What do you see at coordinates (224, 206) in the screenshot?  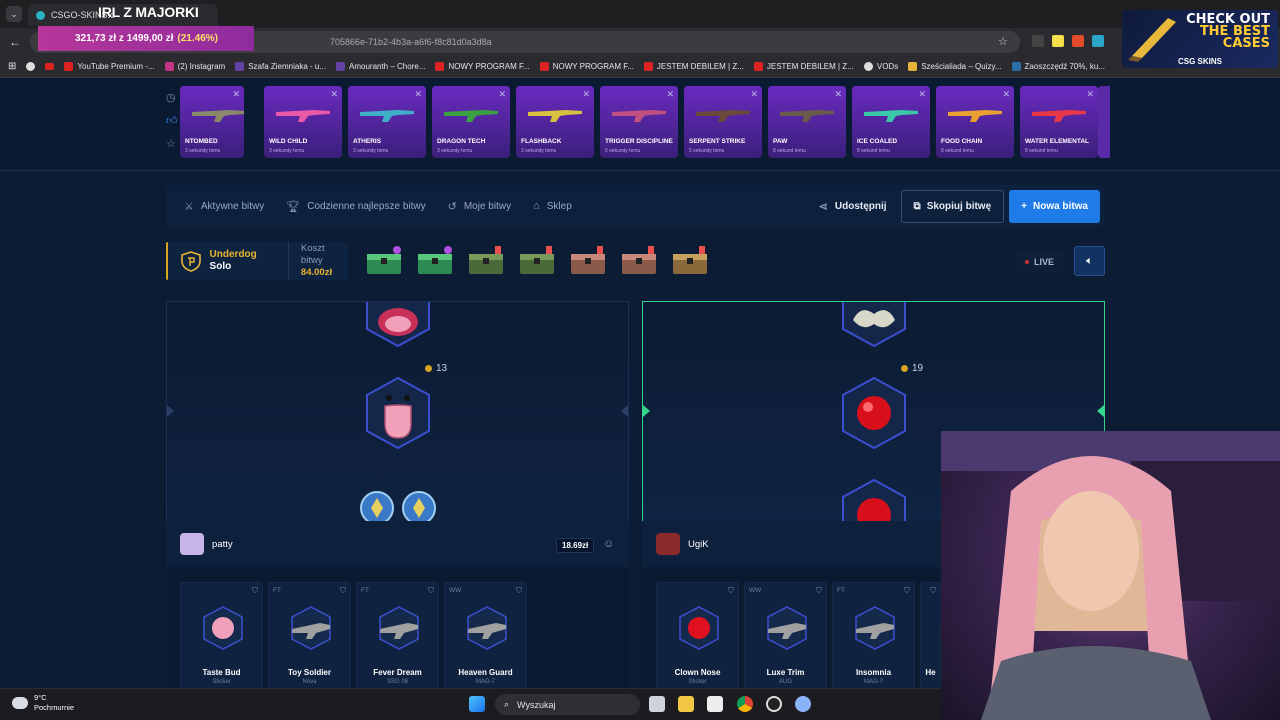 I see `tab-active-battles: ⚔ Aktywne bitwy` at bounding box center [224, 206].